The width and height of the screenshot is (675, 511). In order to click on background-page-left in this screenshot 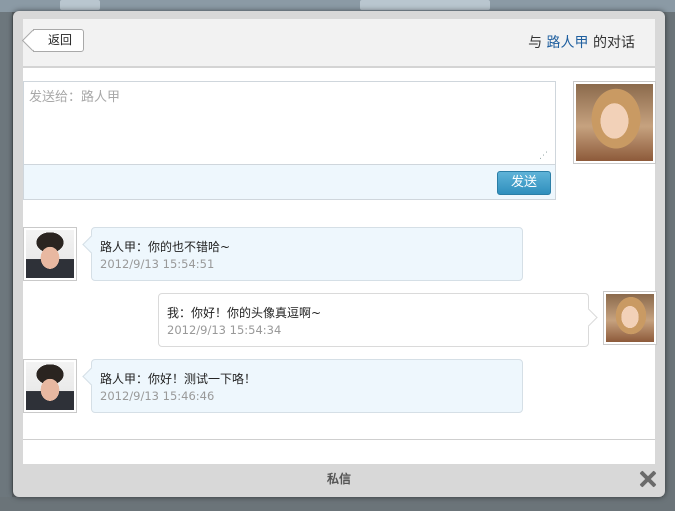, I will do `click(6, 261)`.